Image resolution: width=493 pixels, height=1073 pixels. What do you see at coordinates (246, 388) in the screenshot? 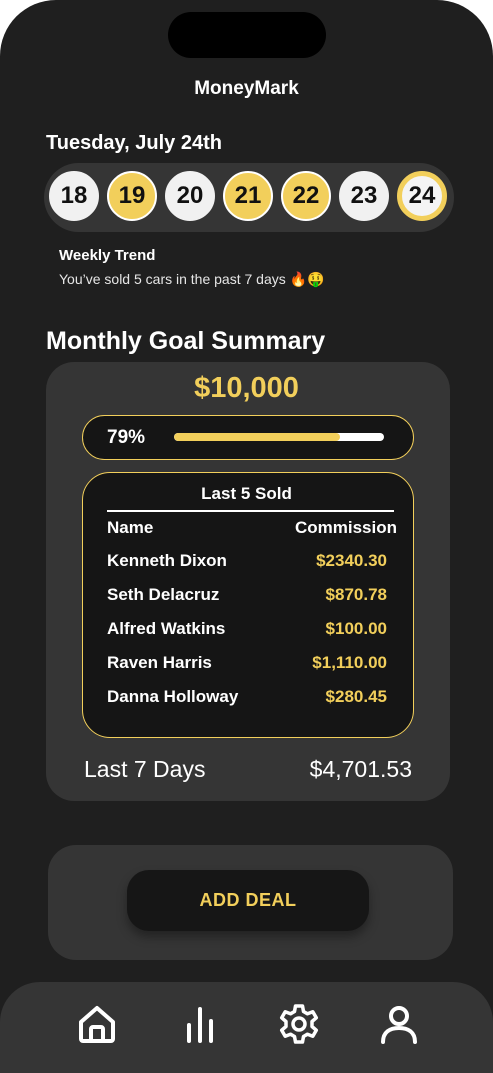
I see `goal-amount: $10,000` at bounding box center [246, 388].